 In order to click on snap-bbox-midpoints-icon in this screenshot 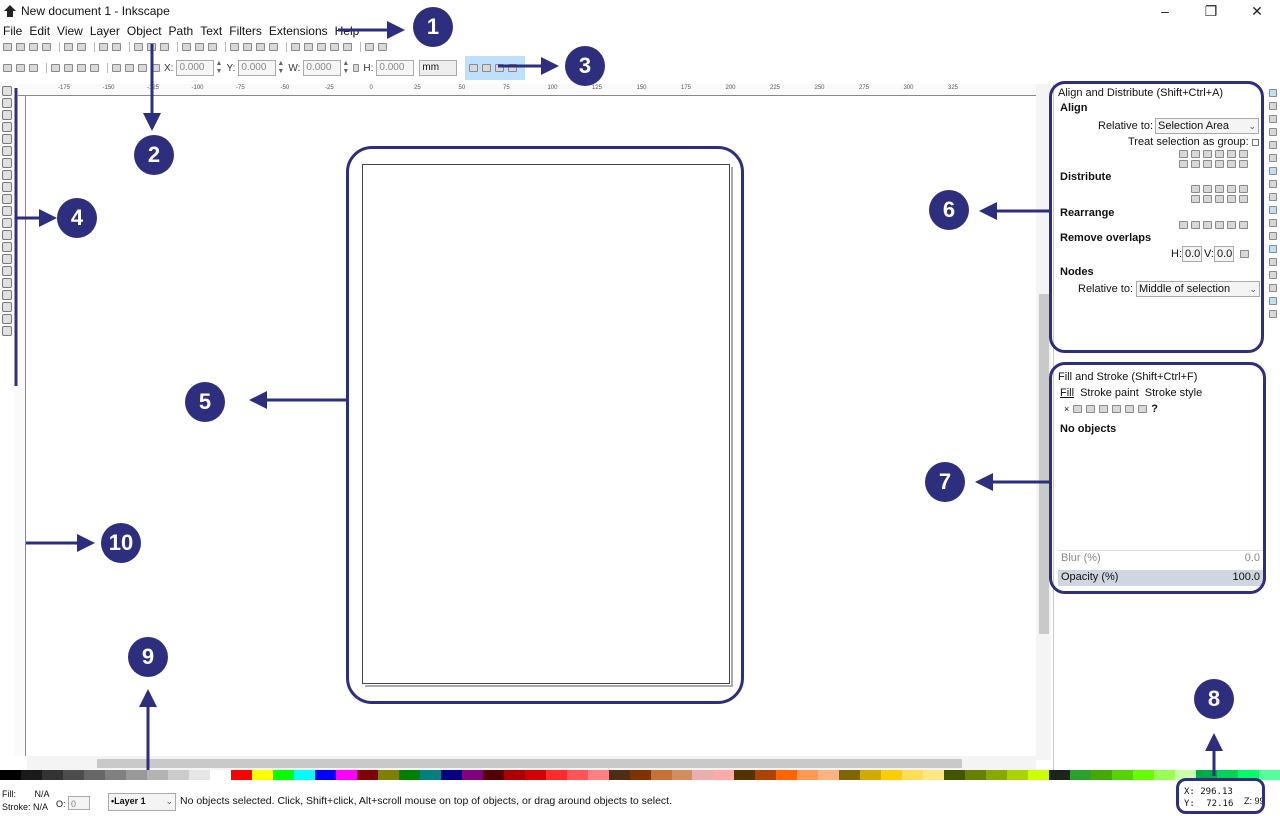, I will do `click(1273, 145)`.